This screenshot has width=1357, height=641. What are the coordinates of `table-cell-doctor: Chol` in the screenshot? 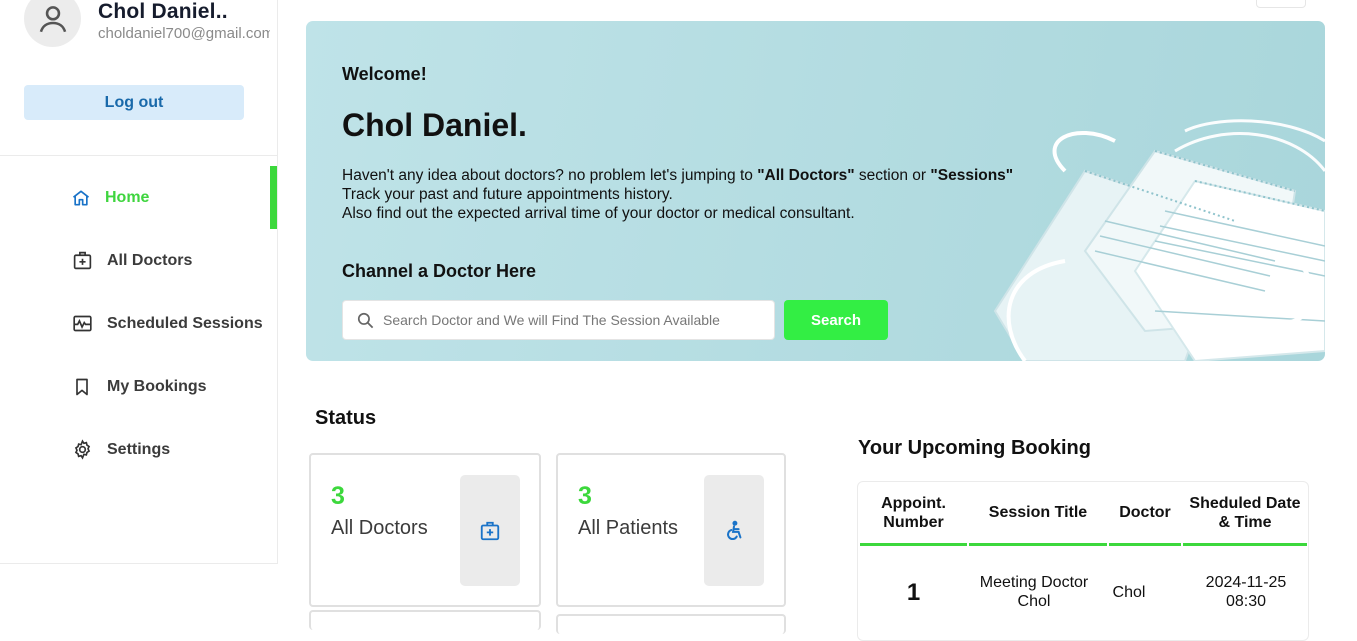 It's located at (1129, 592).